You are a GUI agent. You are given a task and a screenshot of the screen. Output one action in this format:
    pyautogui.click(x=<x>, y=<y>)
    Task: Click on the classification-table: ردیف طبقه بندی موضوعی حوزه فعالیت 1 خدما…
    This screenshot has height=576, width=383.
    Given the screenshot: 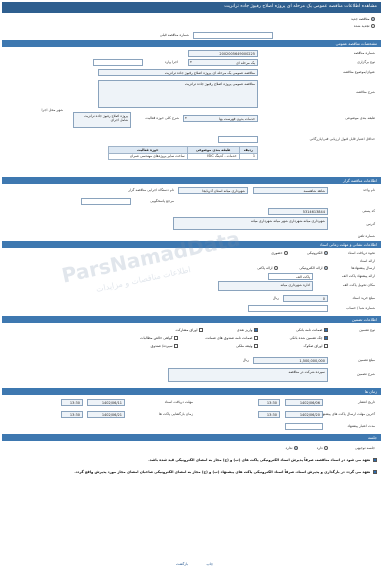 What is the action you would take?
    pyautogui.click(x=183, y=153)
    